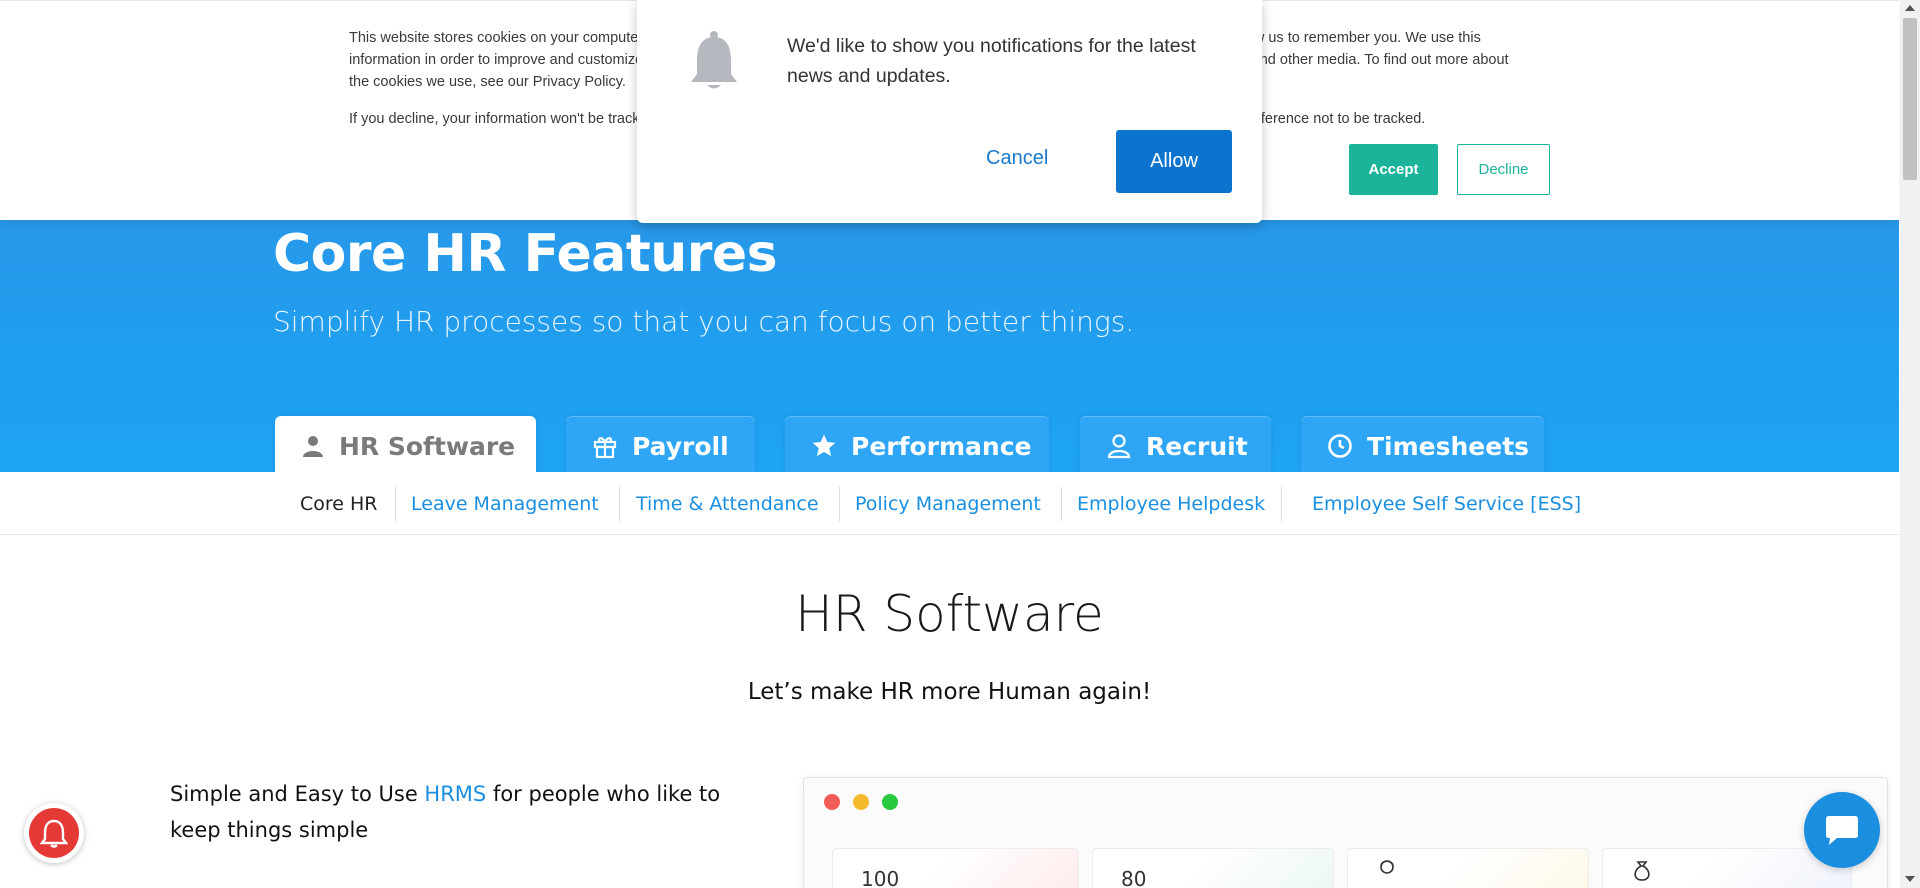 This screenshot has height=888, width=1920. What do you see at coordinates (605, 448) in the screenshot?
I see `gift-icon` at bounding box center [605, 448].